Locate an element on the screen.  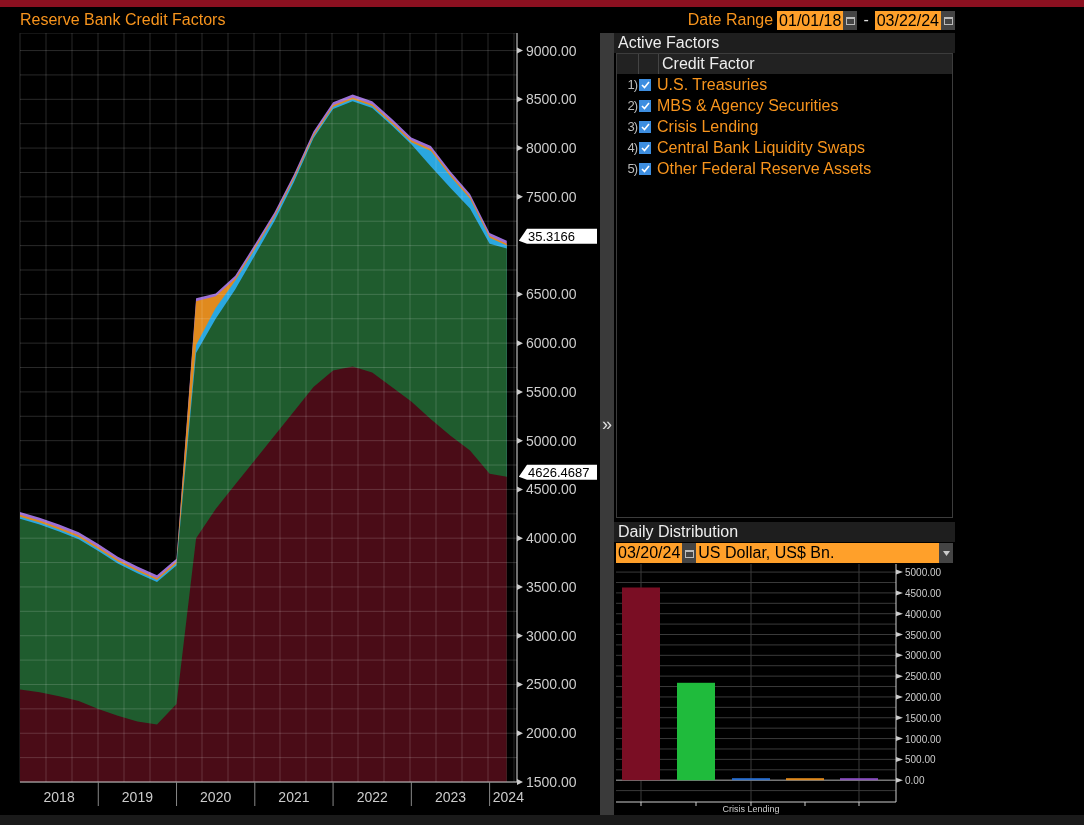
value-callout: 35.3166 is located at coordinates (557, 236).